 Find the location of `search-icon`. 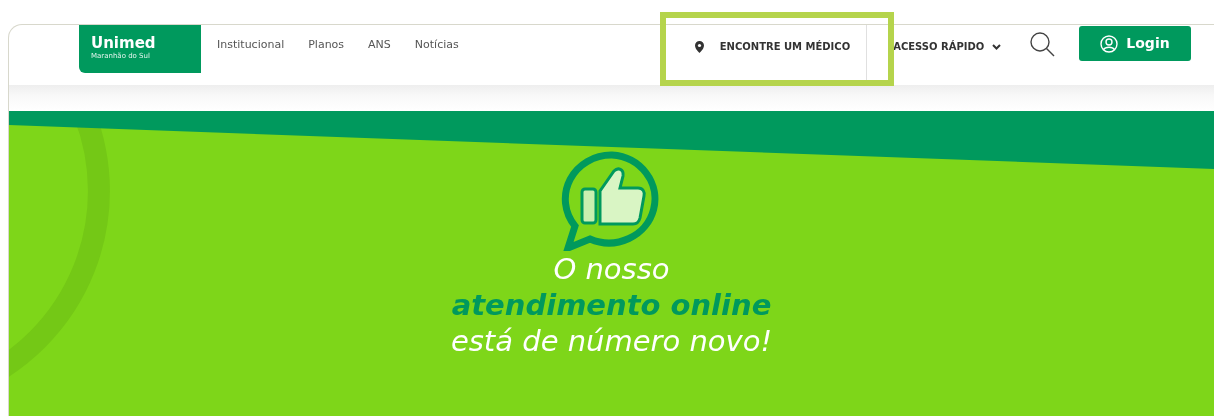

search-icon is located at coordinates (1042, 44).